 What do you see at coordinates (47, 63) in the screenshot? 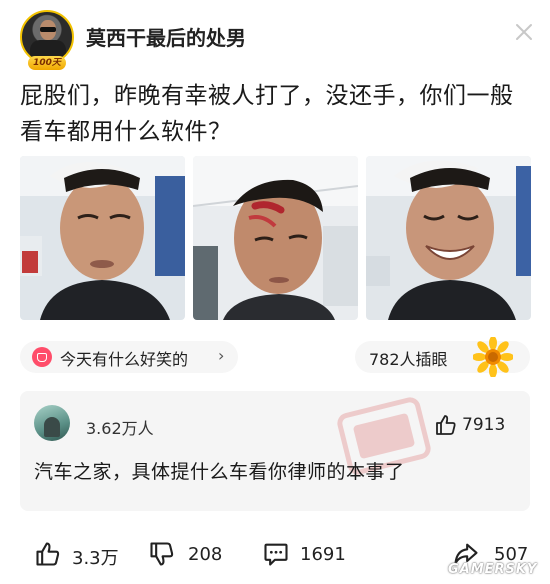
I see `avatar-badge: 100天` at bounding box center [47, 63].